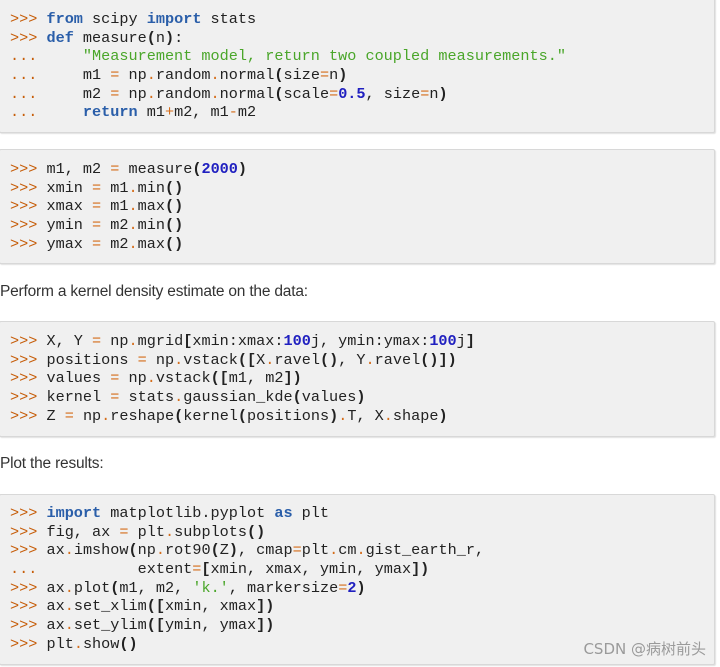  I want to click on code-token: ravel, so click(397, 359).